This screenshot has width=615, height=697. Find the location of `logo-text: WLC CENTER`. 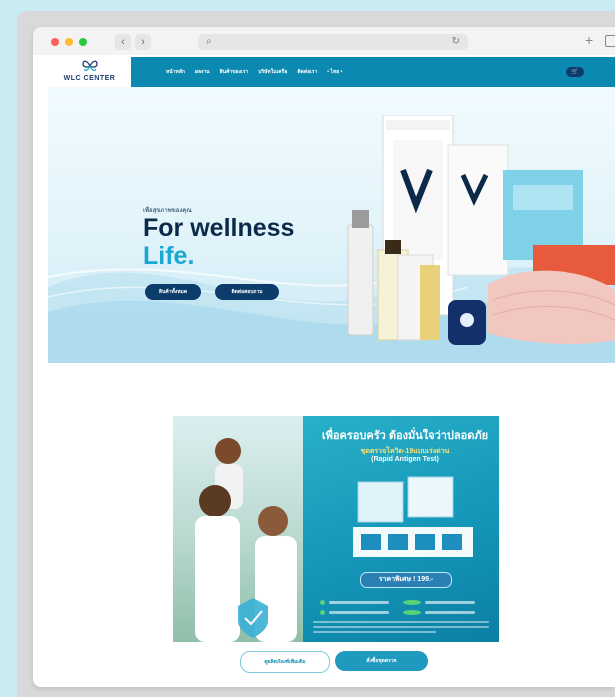

logo-text: WLC CENTER is located at coordinates (89, 78).